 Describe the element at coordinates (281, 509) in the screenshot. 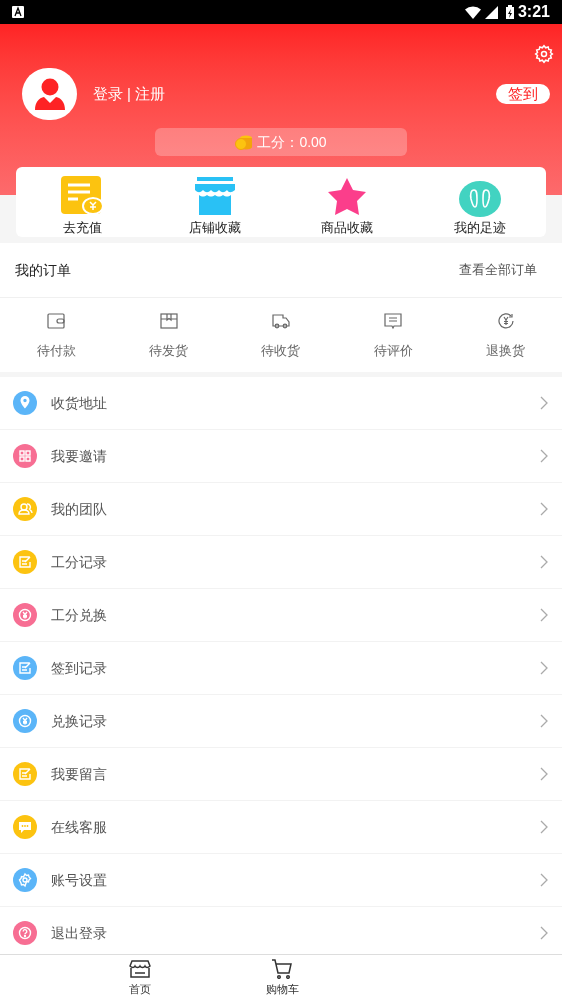

I see `menu-row: 我的团队` at that location.